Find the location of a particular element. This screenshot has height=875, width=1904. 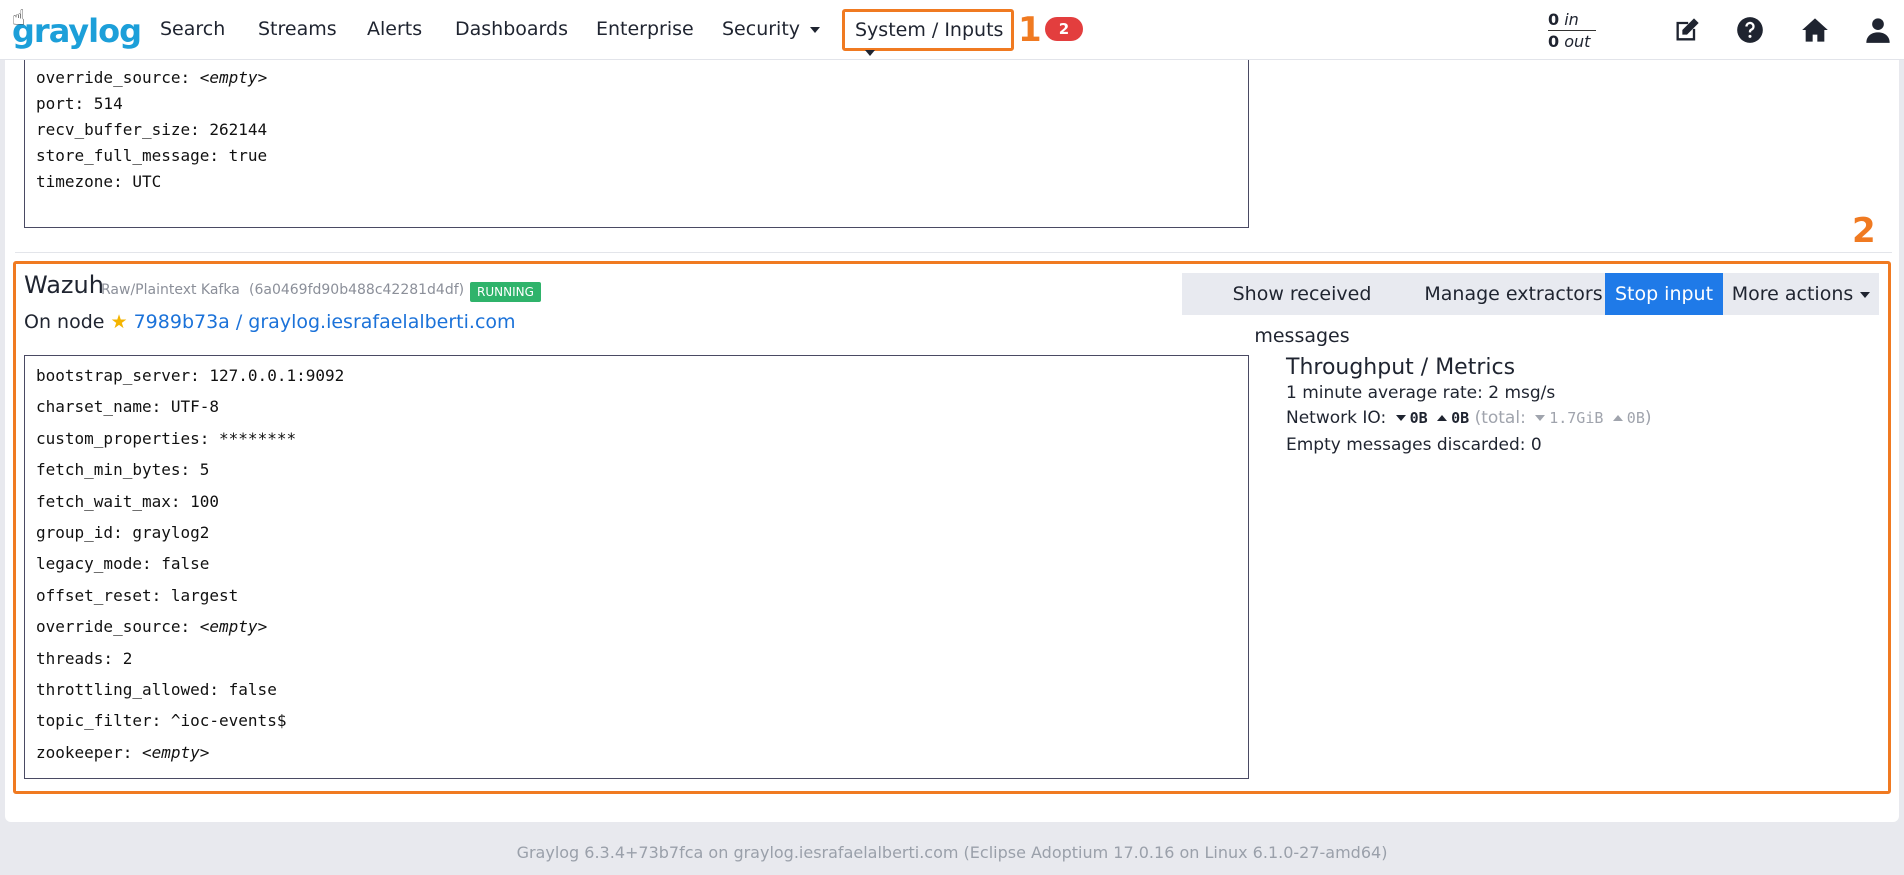

nav-search: Search is located at coordinates (192, 29).